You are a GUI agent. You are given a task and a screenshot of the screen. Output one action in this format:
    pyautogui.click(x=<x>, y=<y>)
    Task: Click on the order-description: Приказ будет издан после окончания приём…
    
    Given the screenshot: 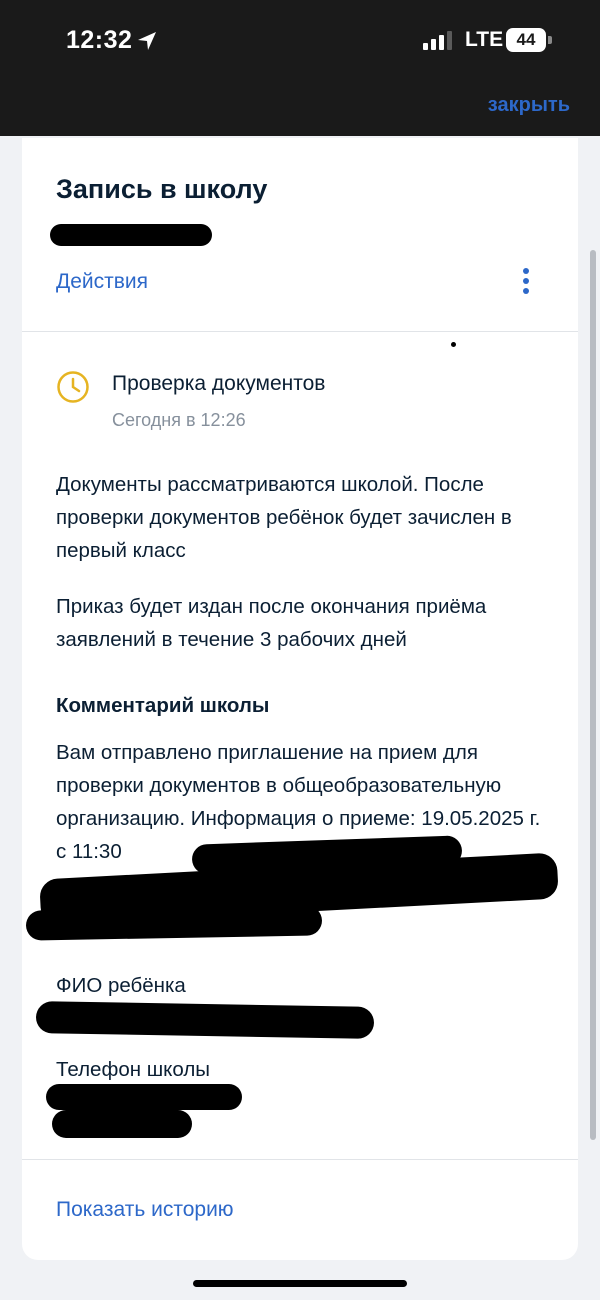 What is the action you would take?
    pyautogui.click(x=271, y=623)
    